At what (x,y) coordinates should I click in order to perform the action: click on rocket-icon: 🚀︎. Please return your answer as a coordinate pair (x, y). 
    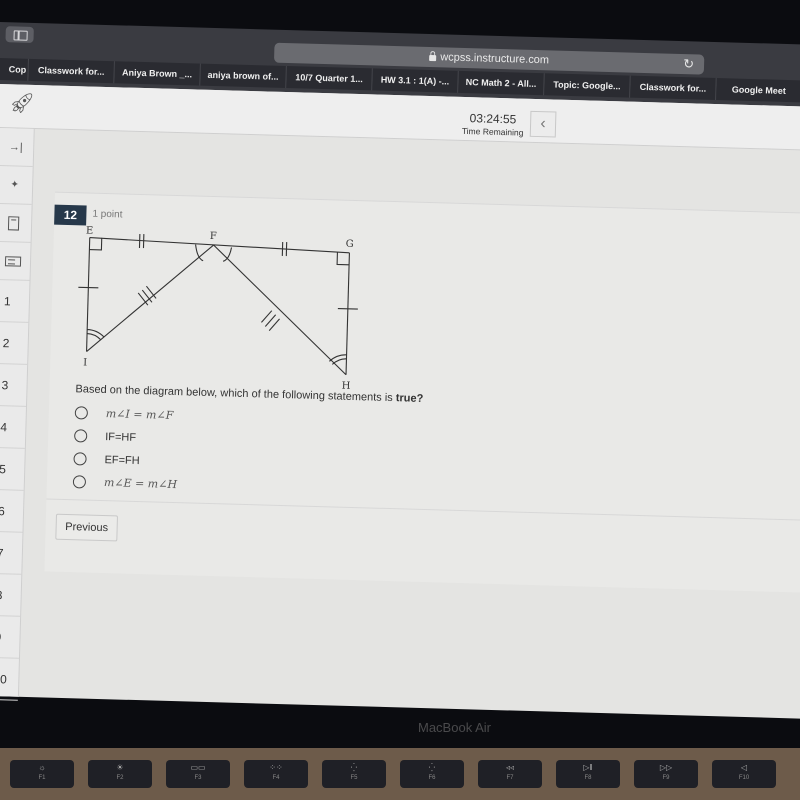
    Looking at the image, I should click on (22, 103).